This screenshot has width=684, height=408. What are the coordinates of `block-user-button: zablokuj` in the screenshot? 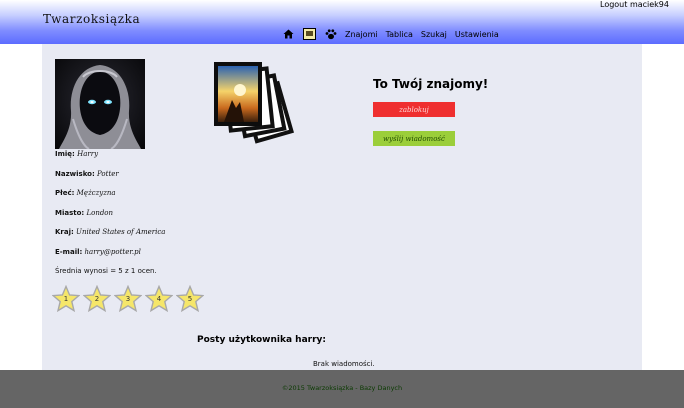 It's located at (414, 109).